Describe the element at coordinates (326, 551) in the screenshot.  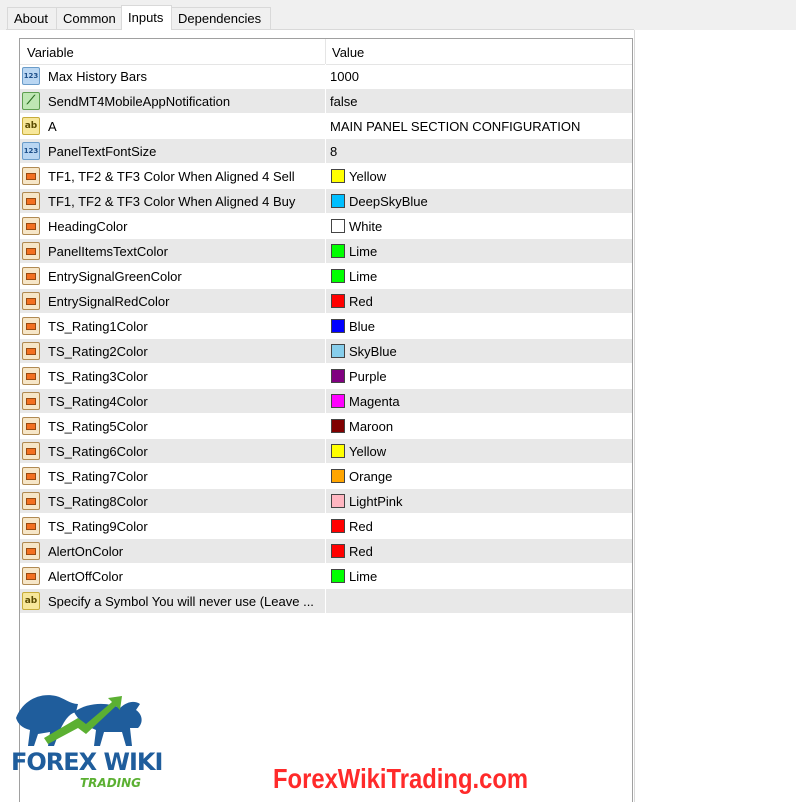
I see `table-row: AlertOnColor Red` at that location.